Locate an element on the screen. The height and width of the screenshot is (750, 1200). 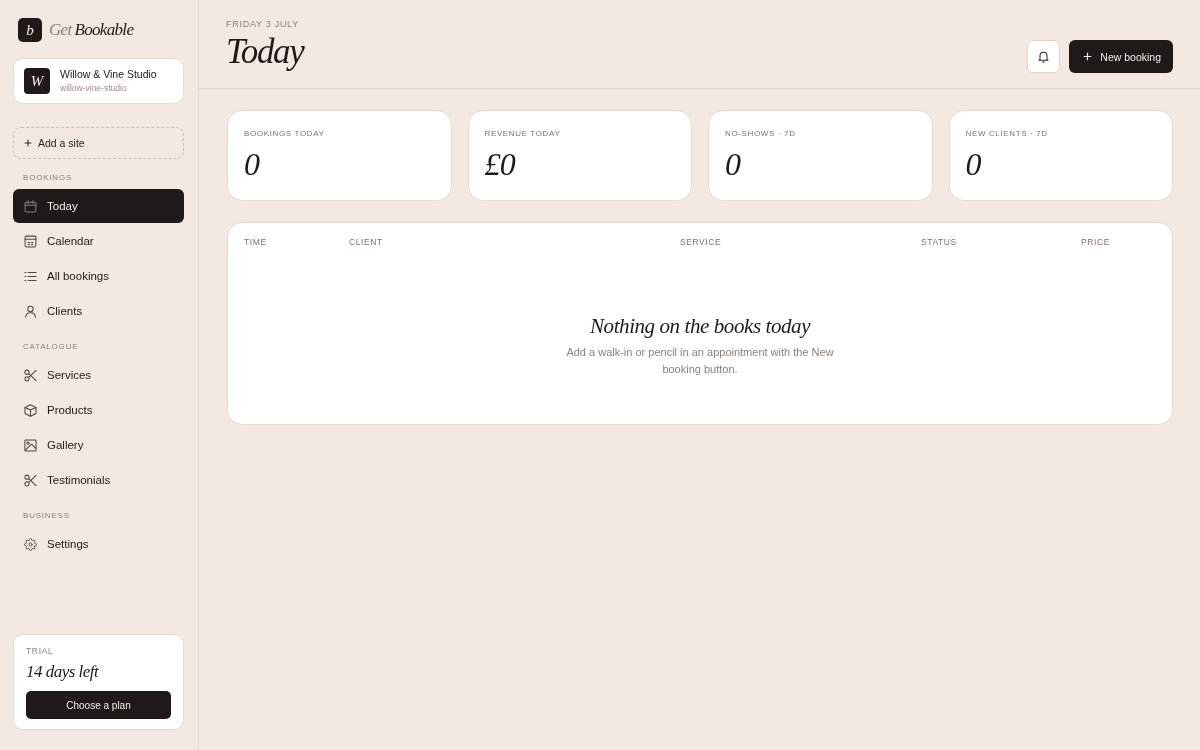
stat-label: BOOKINGS TODAY is located at coordinates (285, 134).